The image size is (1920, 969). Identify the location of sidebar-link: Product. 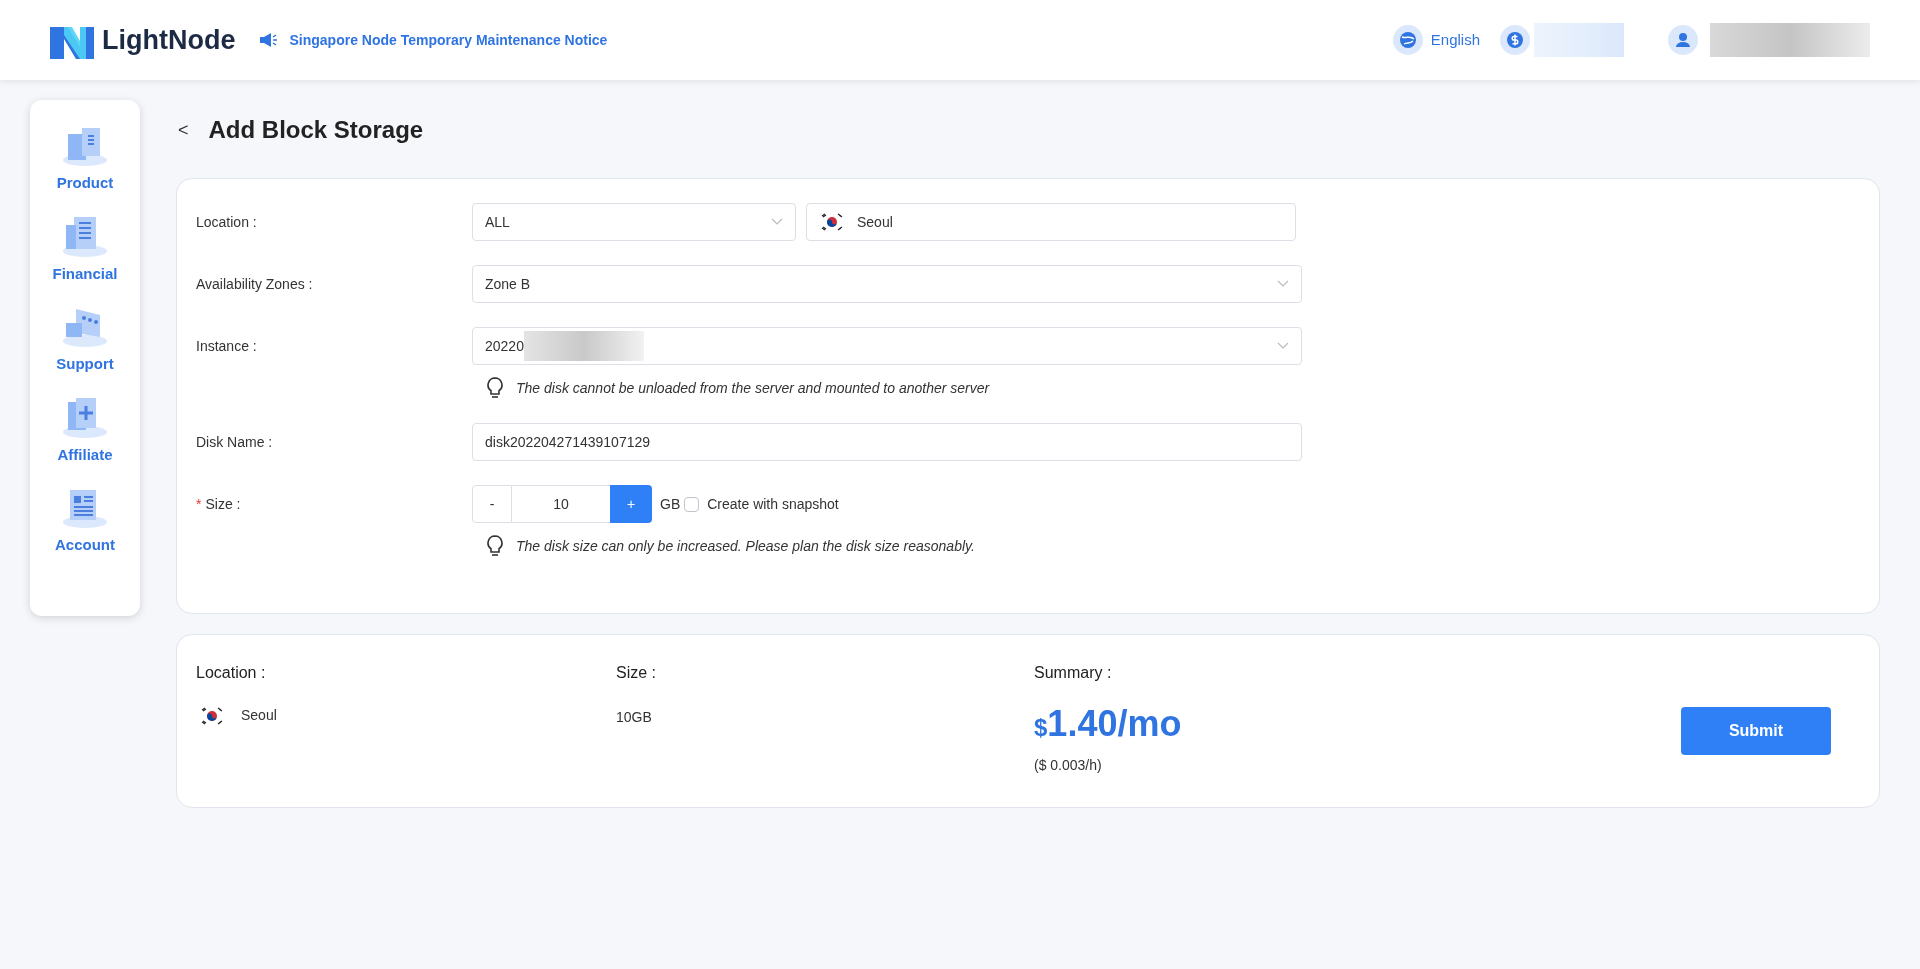
(85, 183).